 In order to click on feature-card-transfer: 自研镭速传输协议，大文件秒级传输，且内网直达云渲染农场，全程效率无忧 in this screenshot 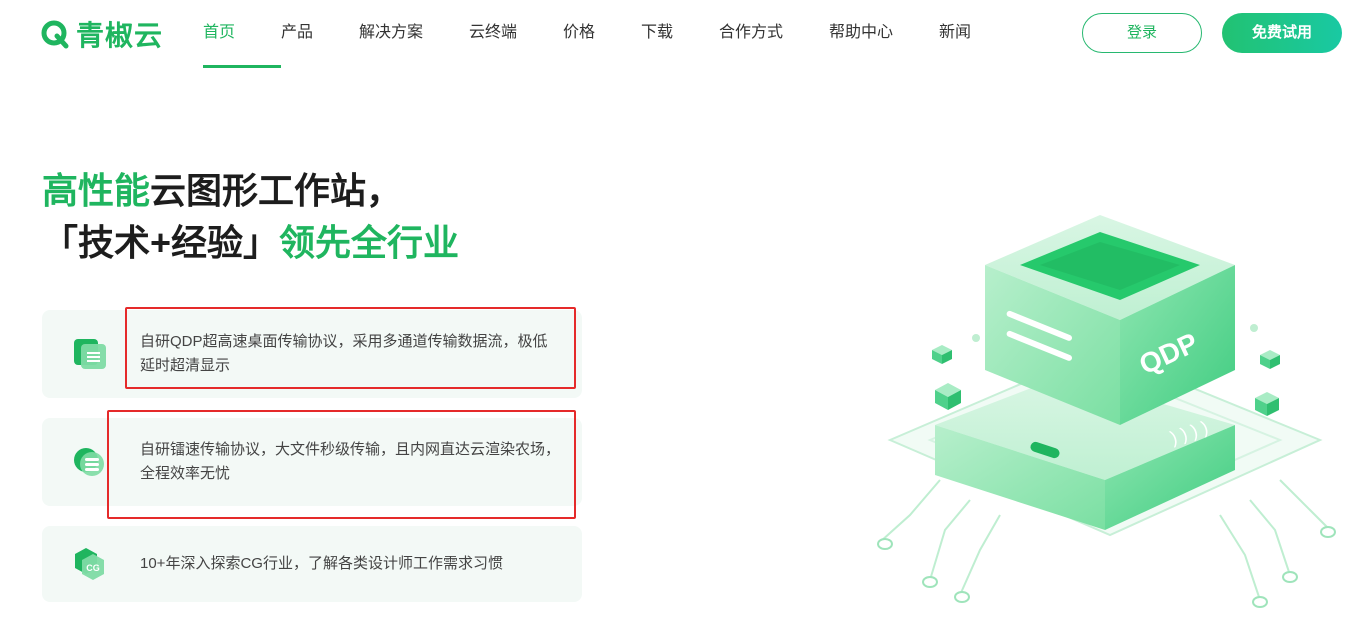, I will do `click(312, 462)`.